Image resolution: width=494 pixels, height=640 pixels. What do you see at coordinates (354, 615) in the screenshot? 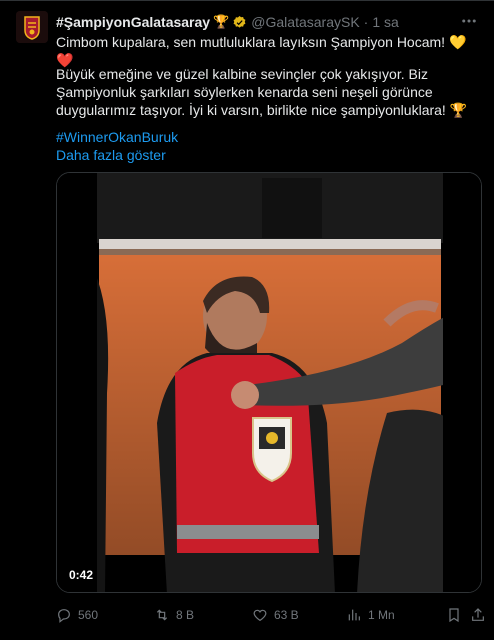
I see `views-chart-icon` at bounding box center [354, 615].